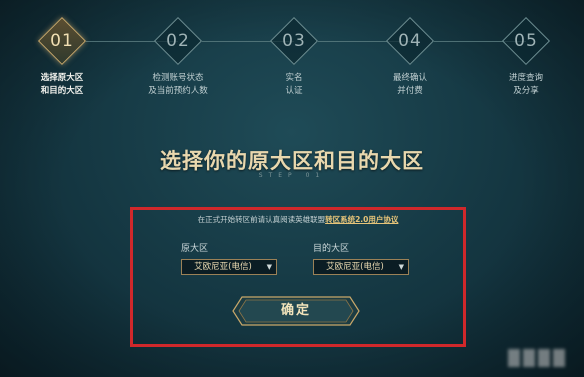 This screenshot has height=377, width=584. I want to click on step-1-label: 选择原大区 和目的大区, so click(62, 85).